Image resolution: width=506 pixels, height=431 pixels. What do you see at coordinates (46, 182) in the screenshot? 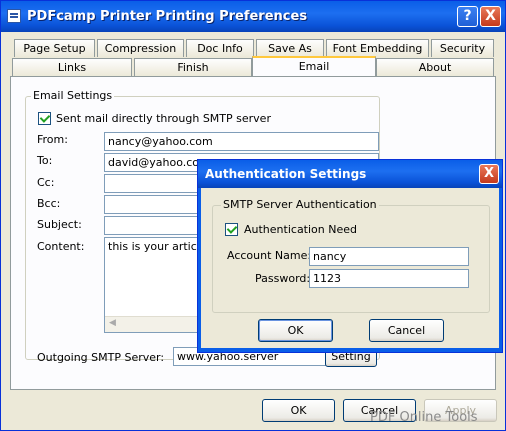
I see `cc-label: Cc:` at bounding box center [46, 182].